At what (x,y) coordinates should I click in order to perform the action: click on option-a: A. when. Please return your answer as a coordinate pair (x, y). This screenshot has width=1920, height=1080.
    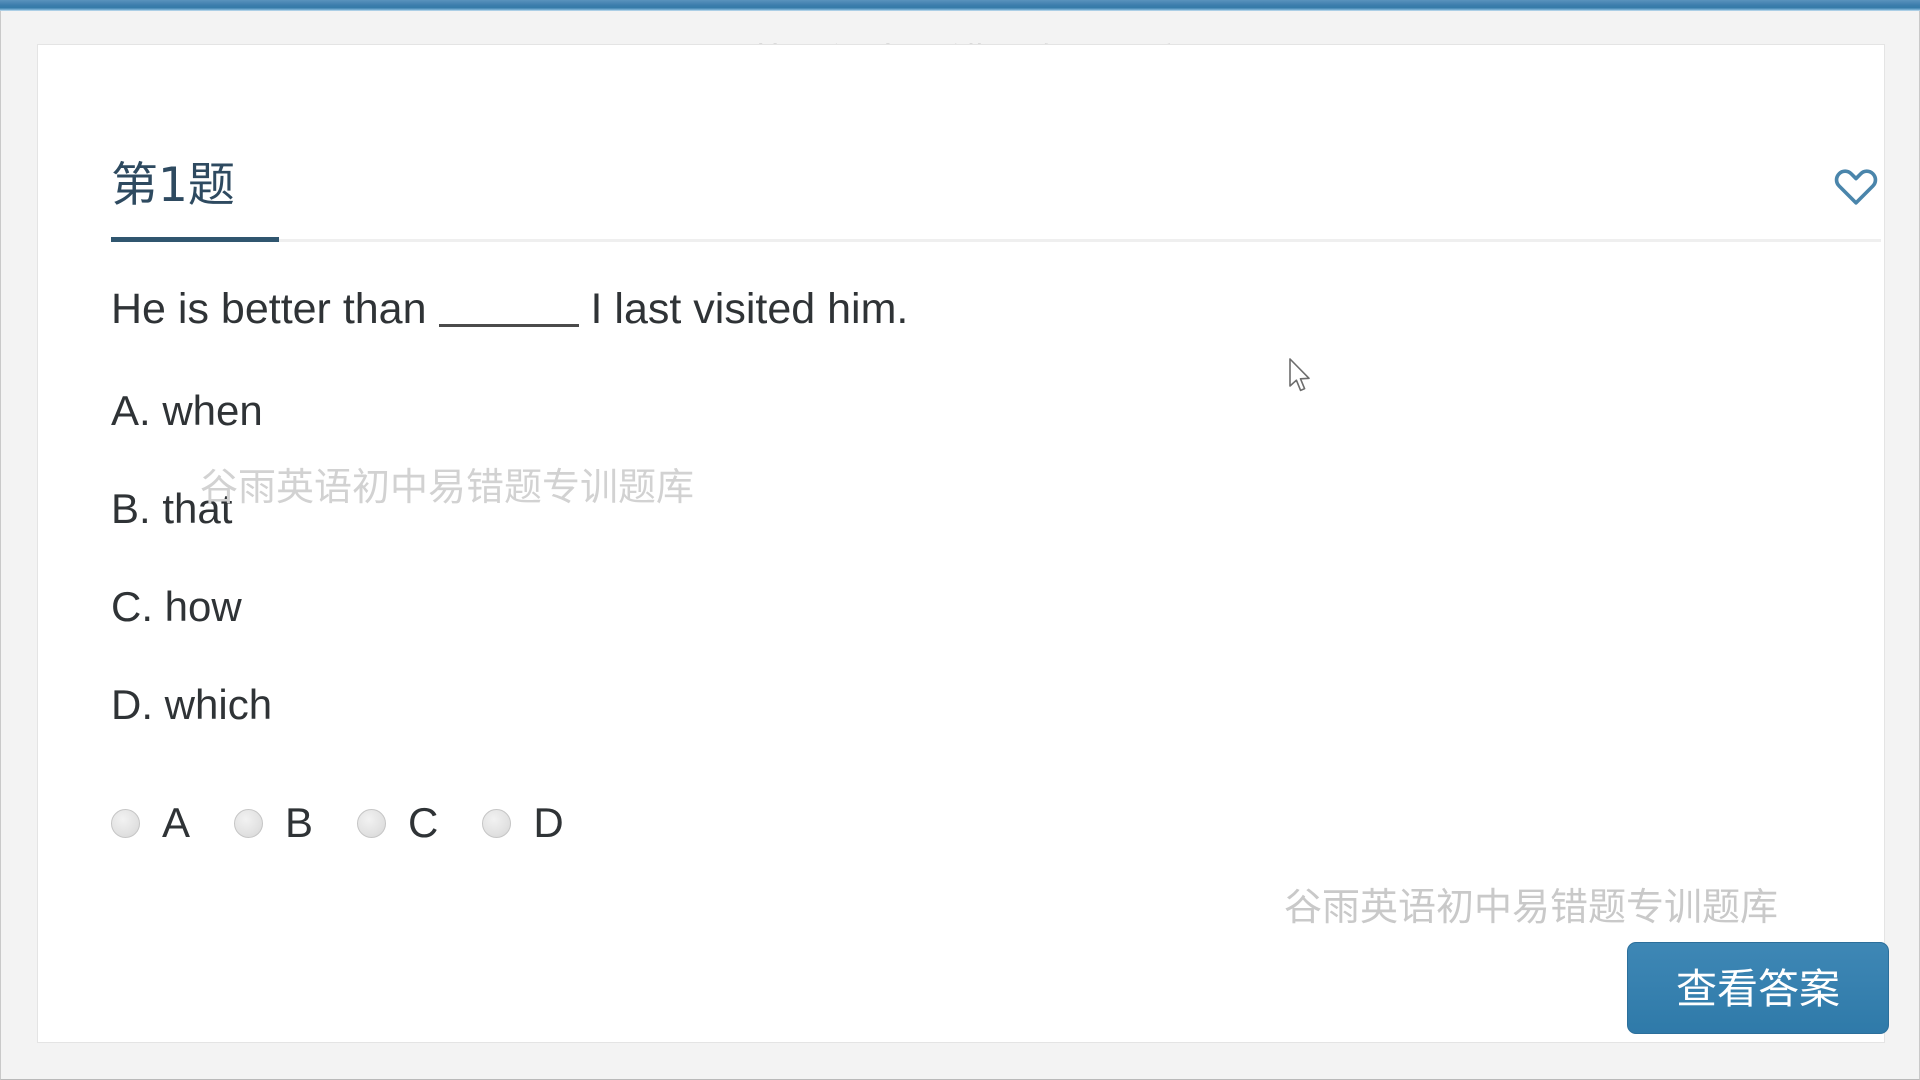
    Looking at the image, I should click on (961, 411).